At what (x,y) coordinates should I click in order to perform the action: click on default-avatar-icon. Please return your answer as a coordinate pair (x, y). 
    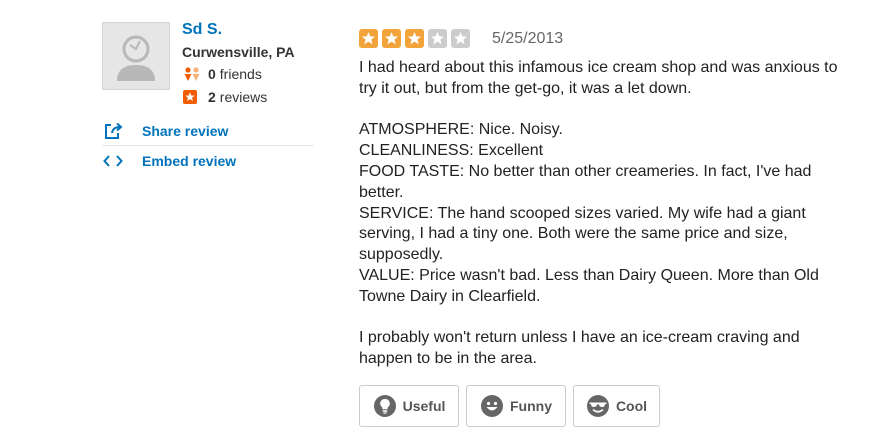
    Looking at the image, I should click on (136, 58).